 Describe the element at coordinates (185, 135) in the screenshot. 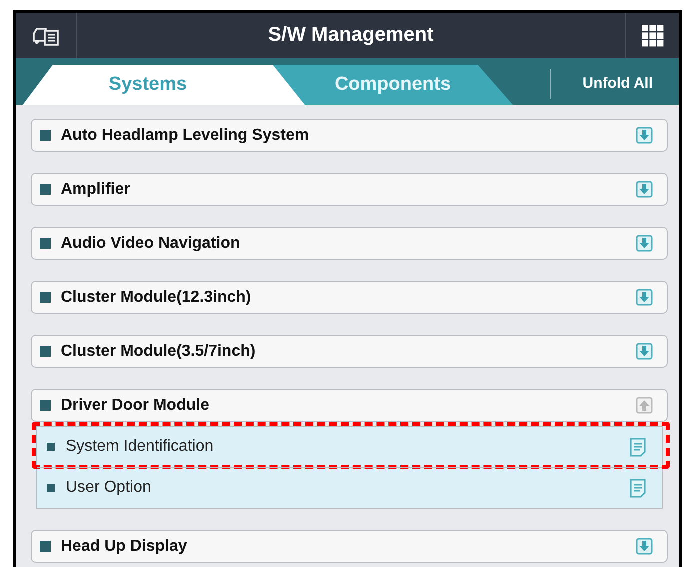

I see `system-name: Auto Headlamp Leveling System` at that location.